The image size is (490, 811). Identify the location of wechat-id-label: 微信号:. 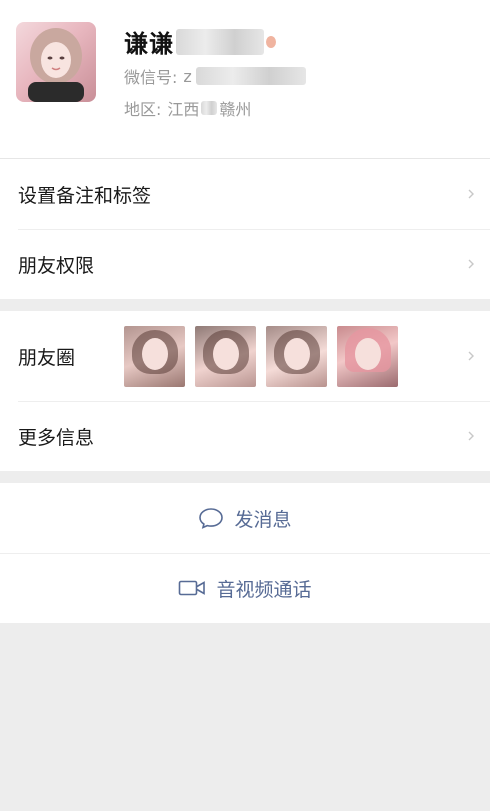
(151, 77).